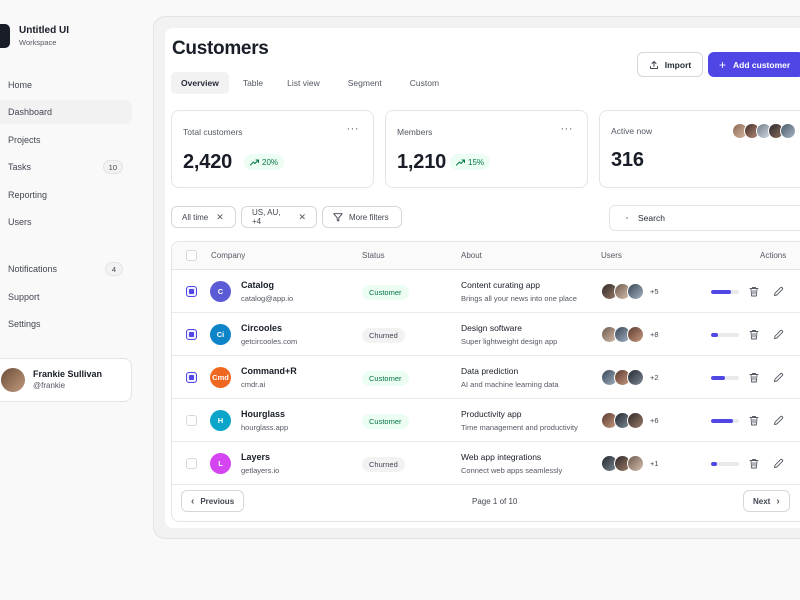 This screenshot has width=800, height=600. What do you see at coordinates (262, 328) in the screenshot?
I see `company-name: Circooles` at bounding box center [262, 328].